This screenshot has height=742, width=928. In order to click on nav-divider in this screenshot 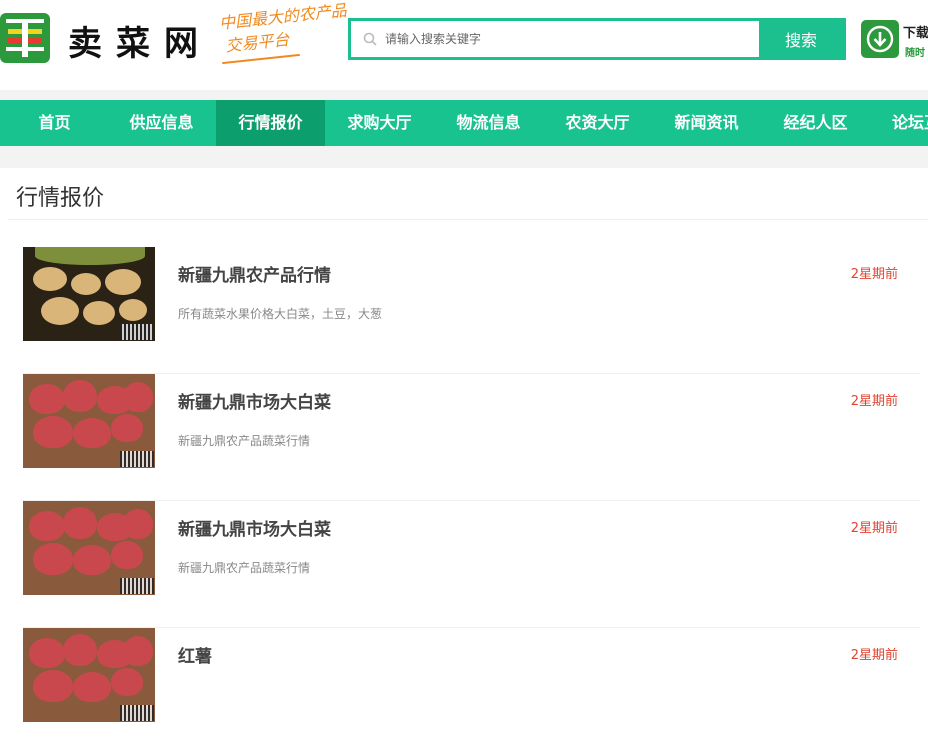, I will do `click(464, 157)`.